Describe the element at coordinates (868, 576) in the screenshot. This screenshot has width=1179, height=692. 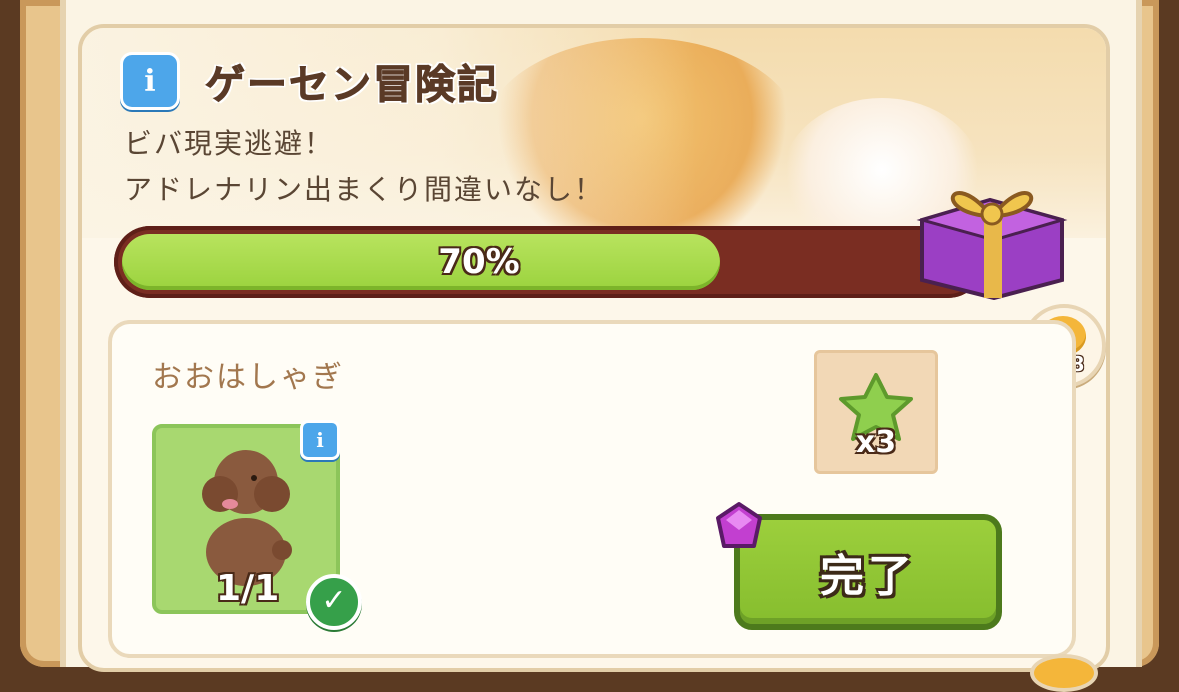
I see `complete-button-label: 完了` at that location.